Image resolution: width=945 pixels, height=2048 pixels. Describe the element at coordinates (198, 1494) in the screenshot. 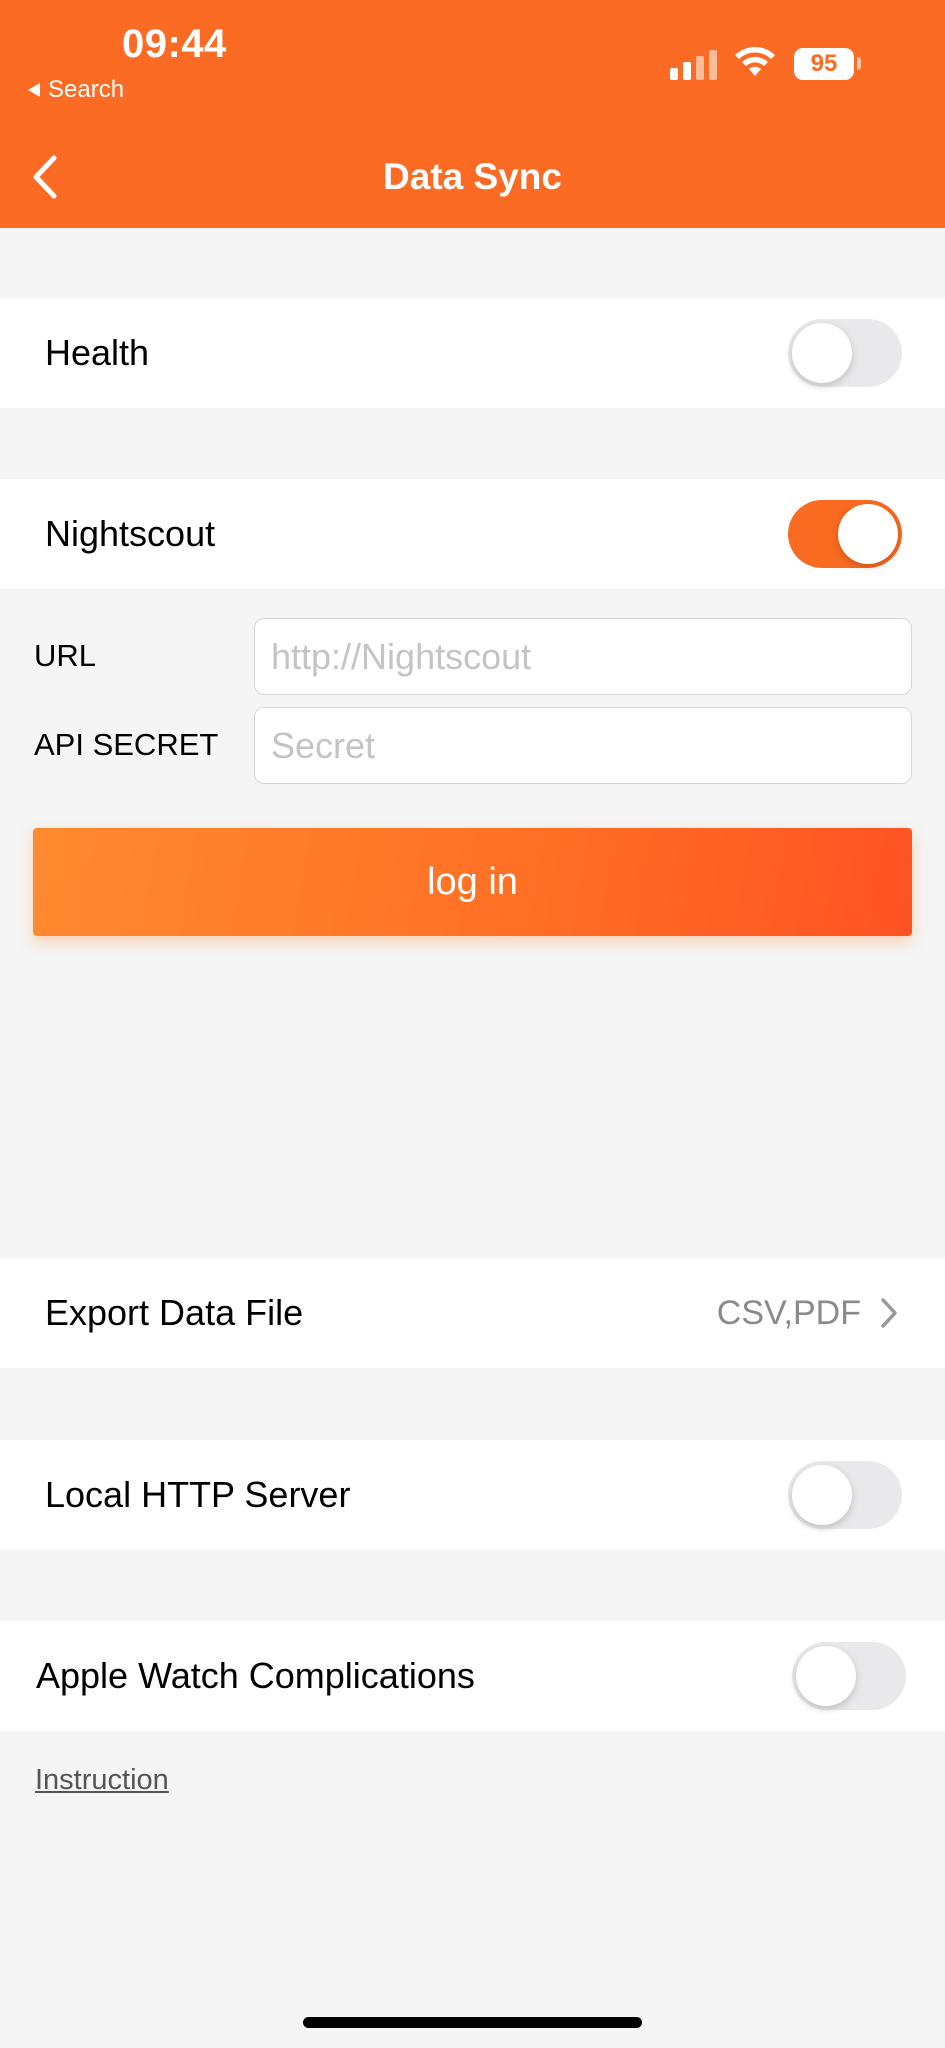

I see `local-http-server-label: Local HTTP Server` at that location.